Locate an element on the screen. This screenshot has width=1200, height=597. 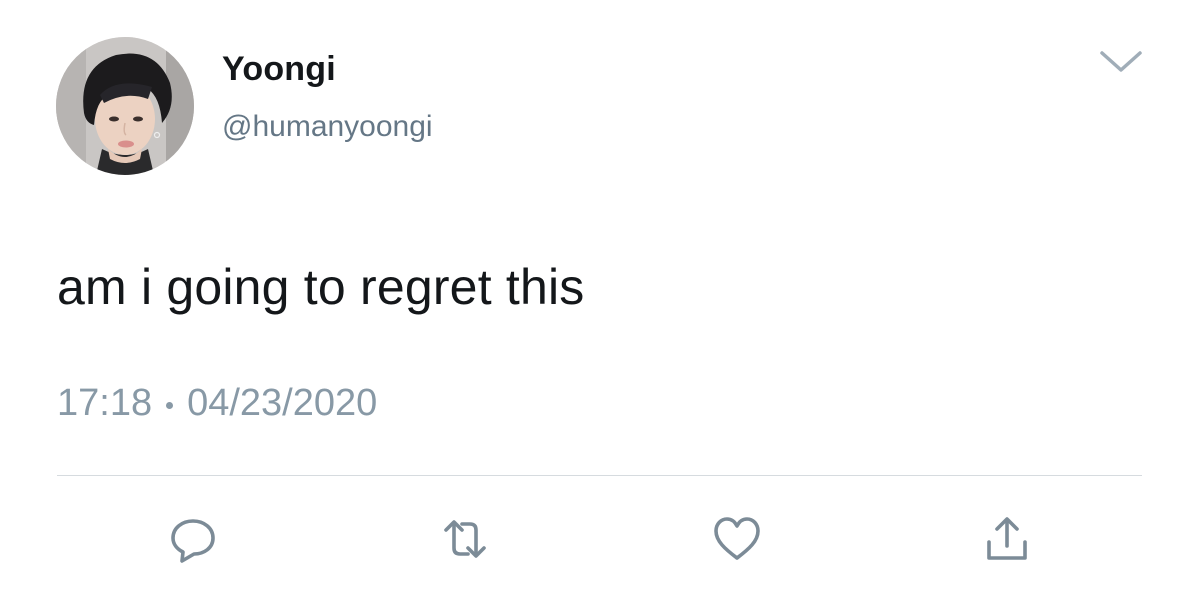
reply-button is located at coordinates (193, 539).